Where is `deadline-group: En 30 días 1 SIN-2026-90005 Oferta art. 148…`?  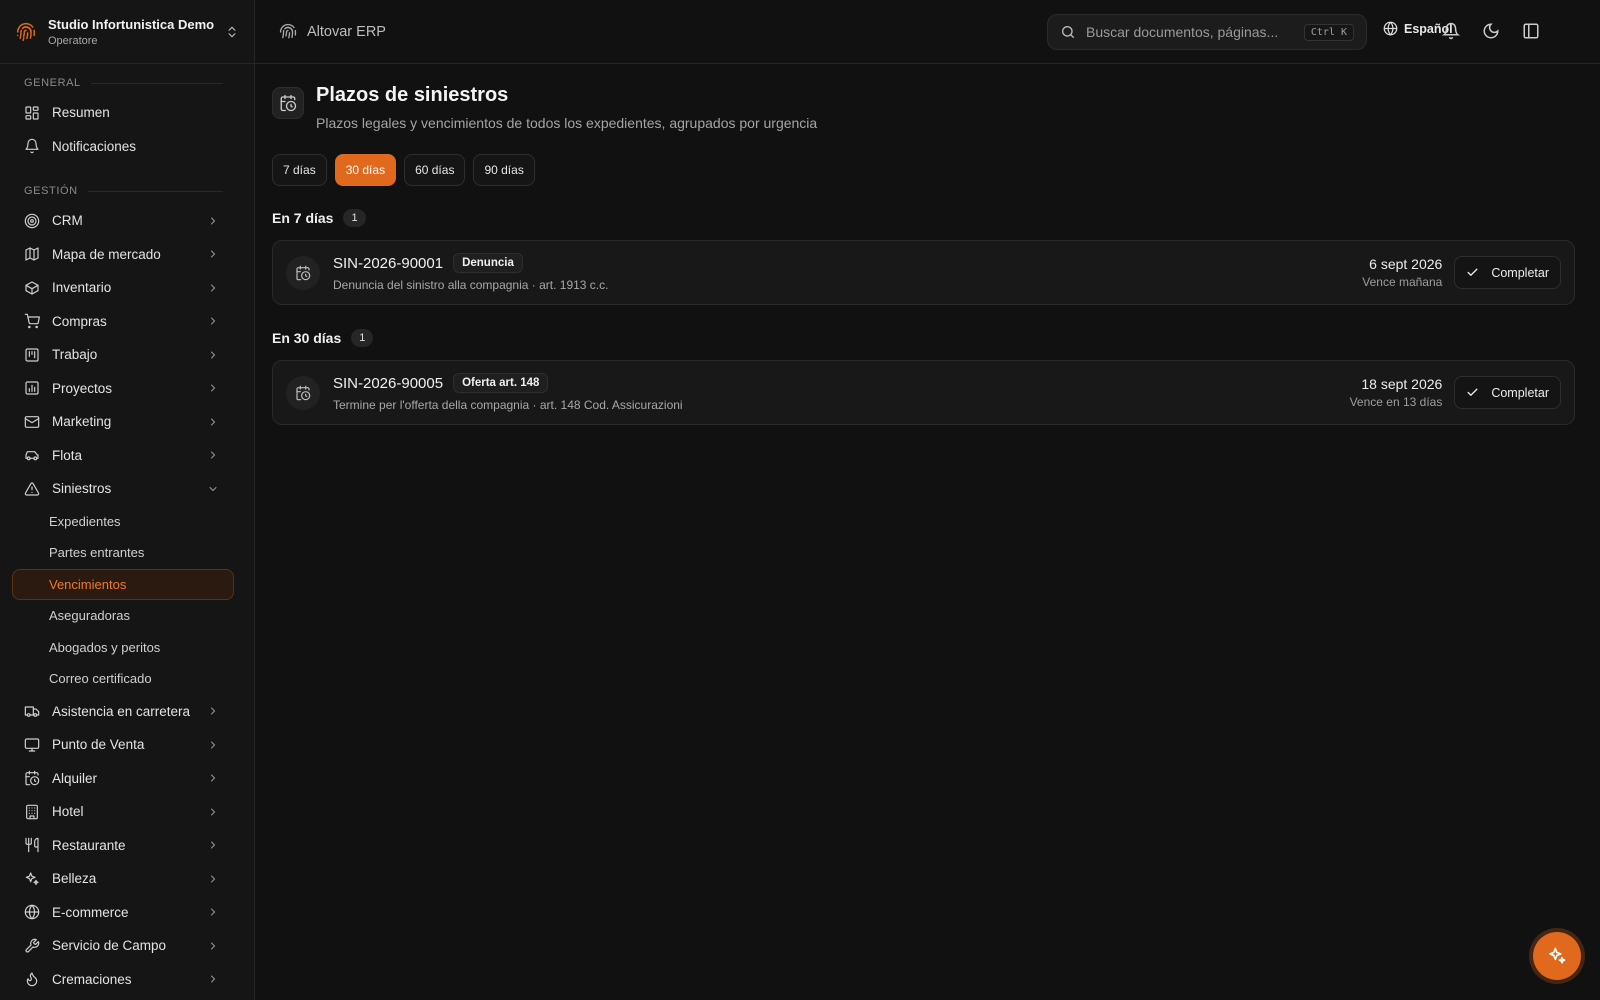
deadline-group: En 30 días 1 SIN-2026-90005 Oferta art. 148… is located at coordinates (923, 376).